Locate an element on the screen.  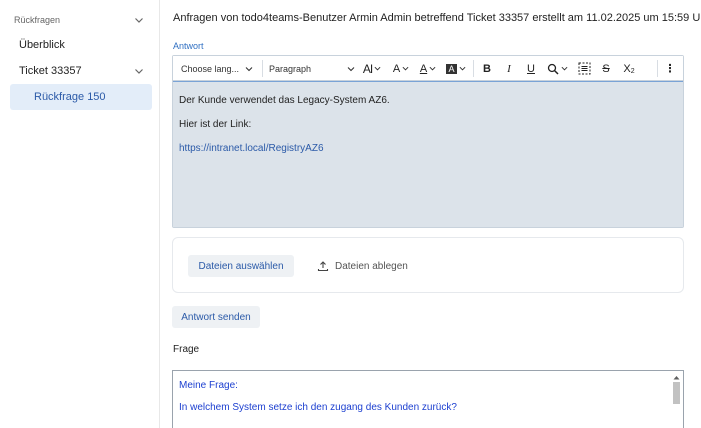
background-color-button: A is located at coordinates (456, 68).